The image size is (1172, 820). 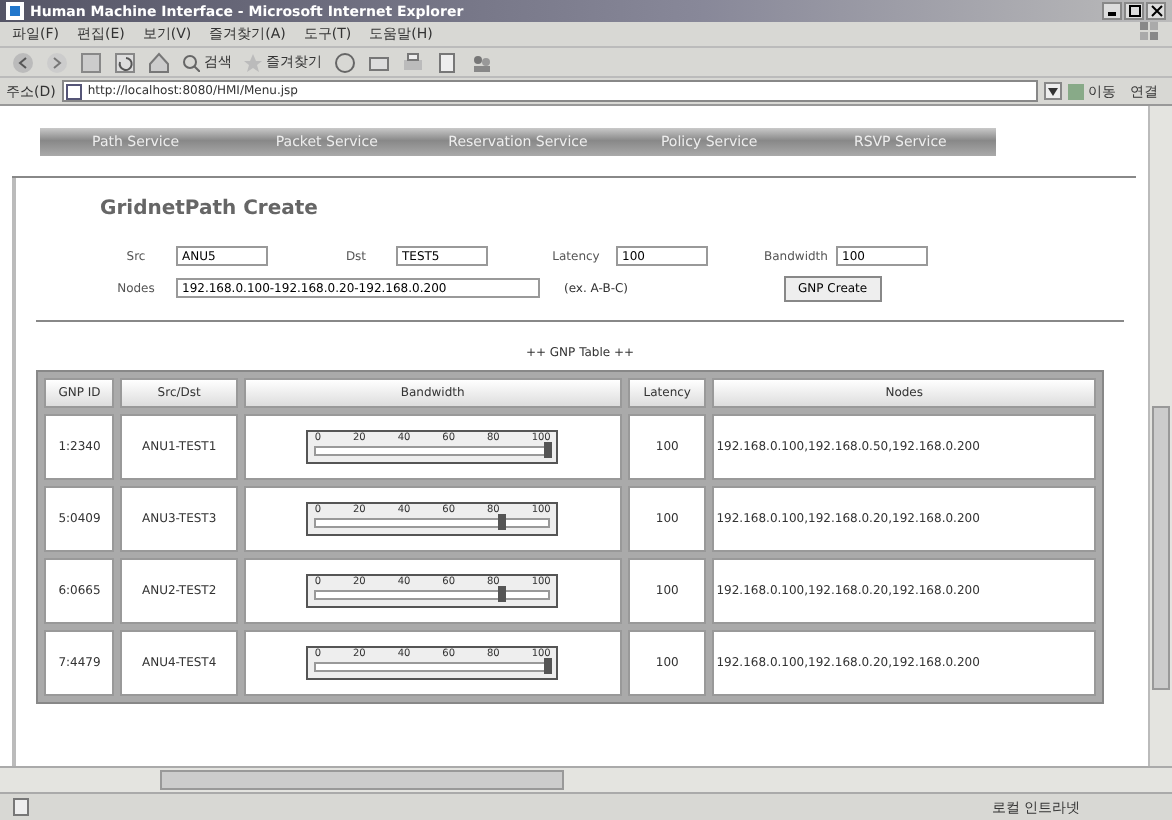 What do you see at coordinates (1076, 91) in the screenshot?
I see `go-icon` at bounding box center [1076, 91].